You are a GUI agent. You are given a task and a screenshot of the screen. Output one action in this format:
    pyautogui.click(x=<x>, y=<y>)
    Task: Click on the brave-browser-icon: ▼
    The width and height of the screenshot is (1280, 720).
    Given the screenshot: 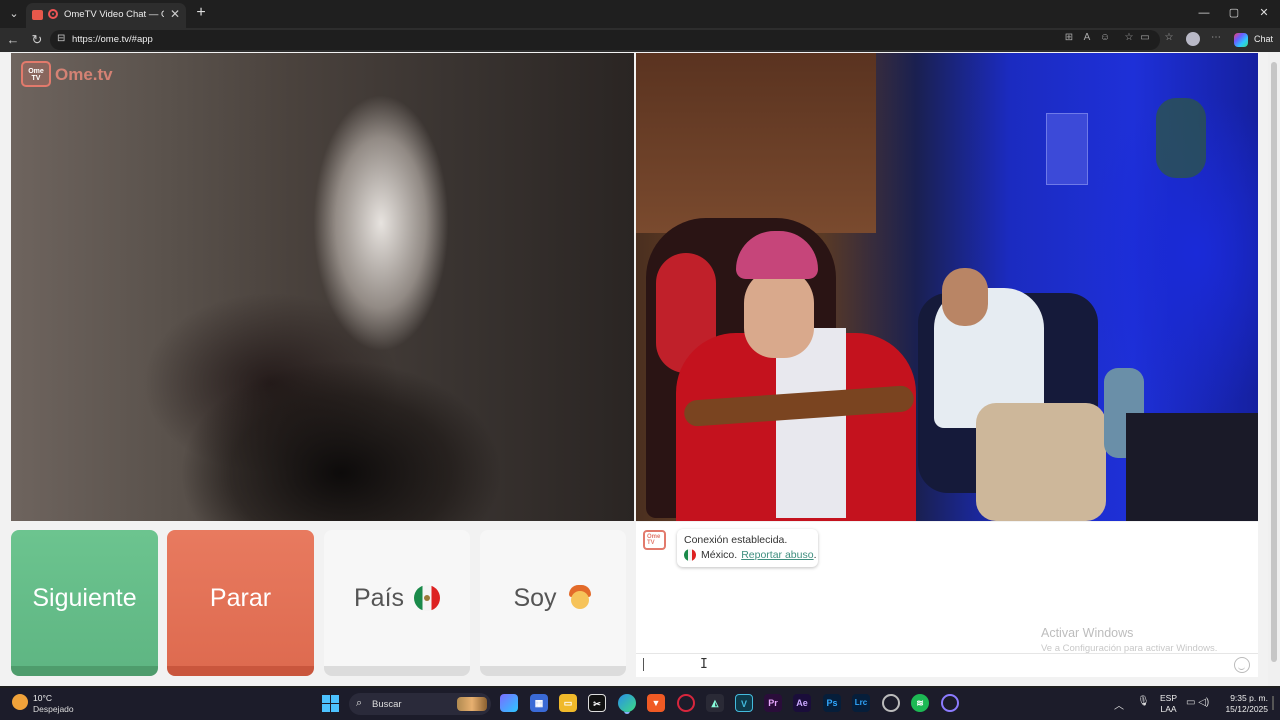 What is the action you would take?
    pyautogui.click(x=656, y=703)
    